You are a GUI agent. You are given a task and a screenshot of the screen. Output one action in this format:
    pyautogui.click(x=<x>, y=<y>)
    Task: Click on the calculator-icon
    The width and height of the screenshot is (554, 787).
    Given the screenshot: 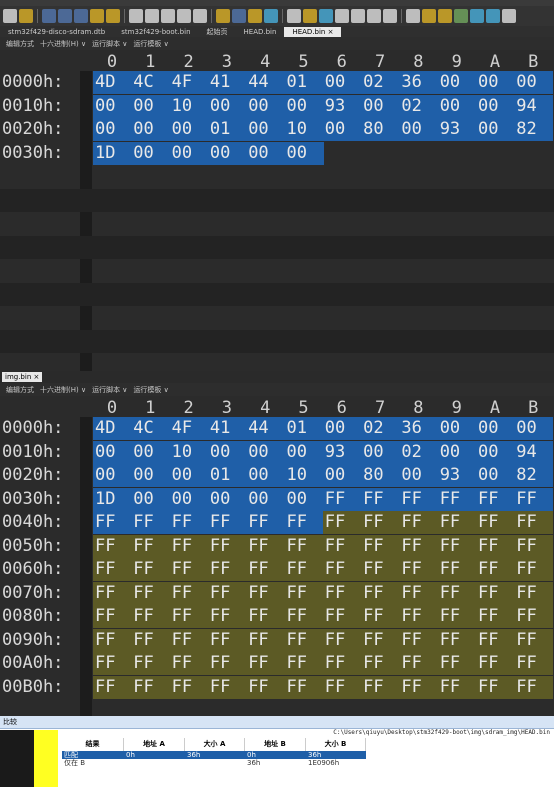 What is the action you would take?
    pyautogui.click(x=461, y=16)
    